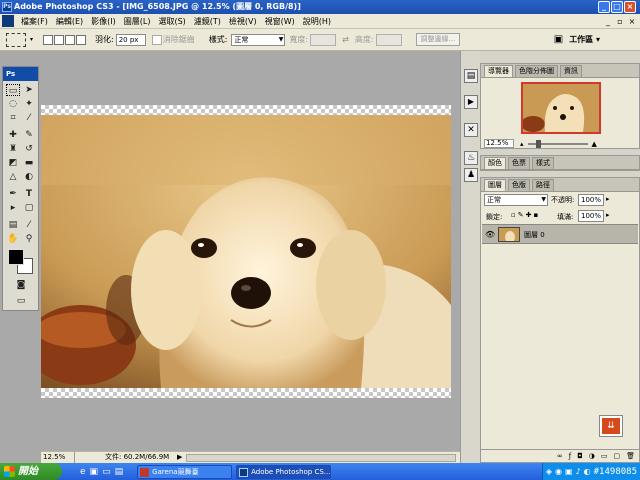 This screenshot has height=480, width=640. What do you see at coordinates (570, 456) in the screenshot?
I see `layer-style-icon: ƒ` at bounding box center [570, 456].